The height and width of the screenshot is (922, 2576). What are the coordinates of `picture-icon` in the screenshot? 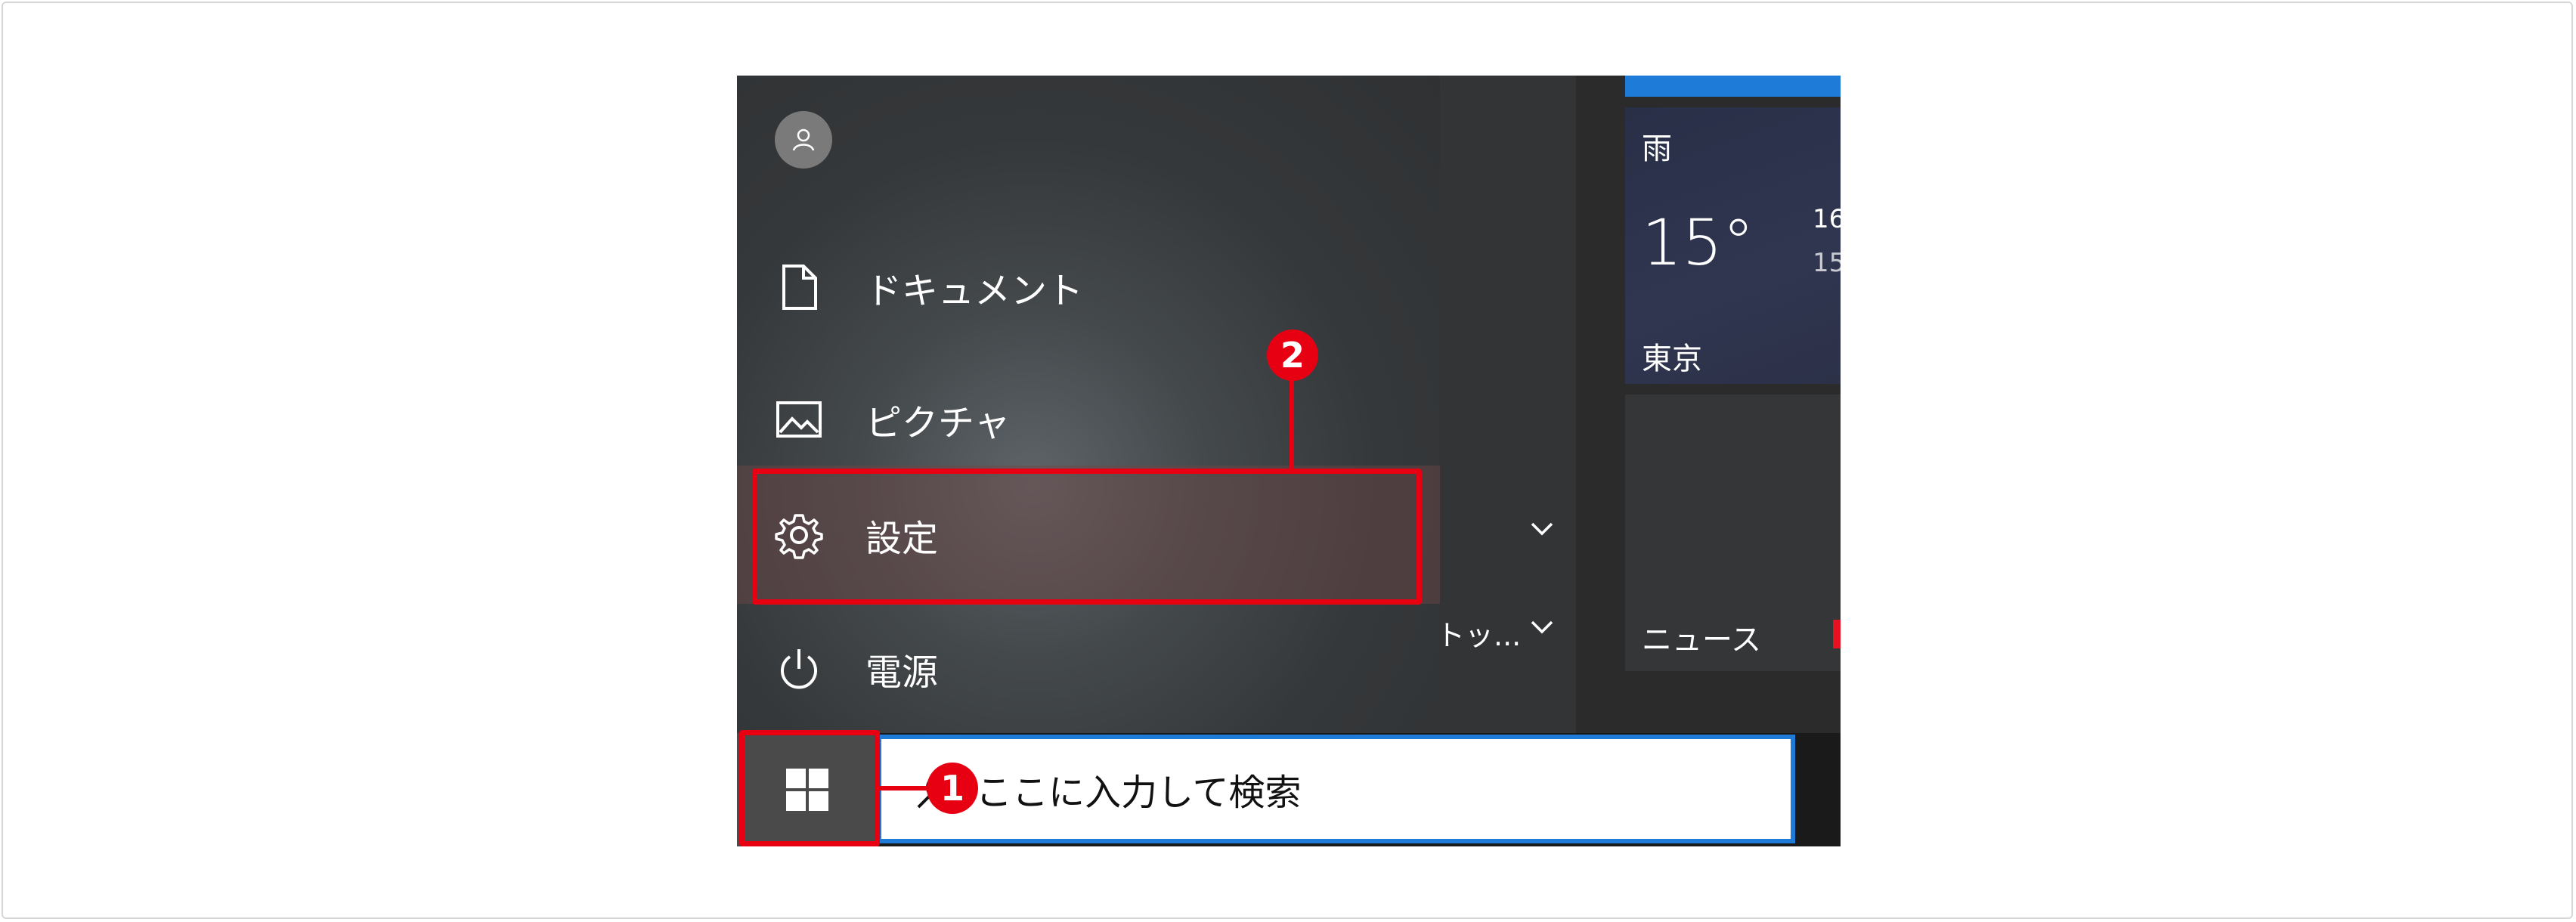 It's located at (799, 420).